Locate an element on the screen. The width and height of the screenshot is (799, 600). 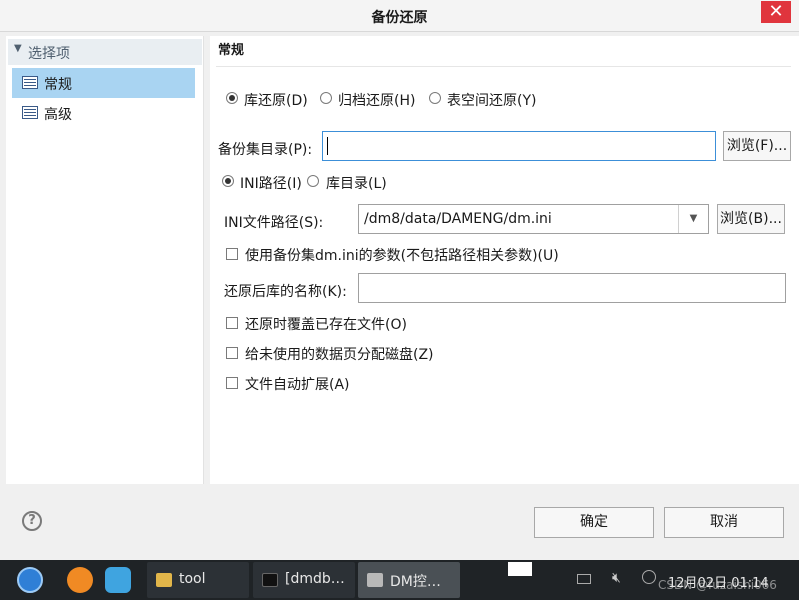
radio-db-dir-label: 库目录(L) is located at coordinates (356, 183).